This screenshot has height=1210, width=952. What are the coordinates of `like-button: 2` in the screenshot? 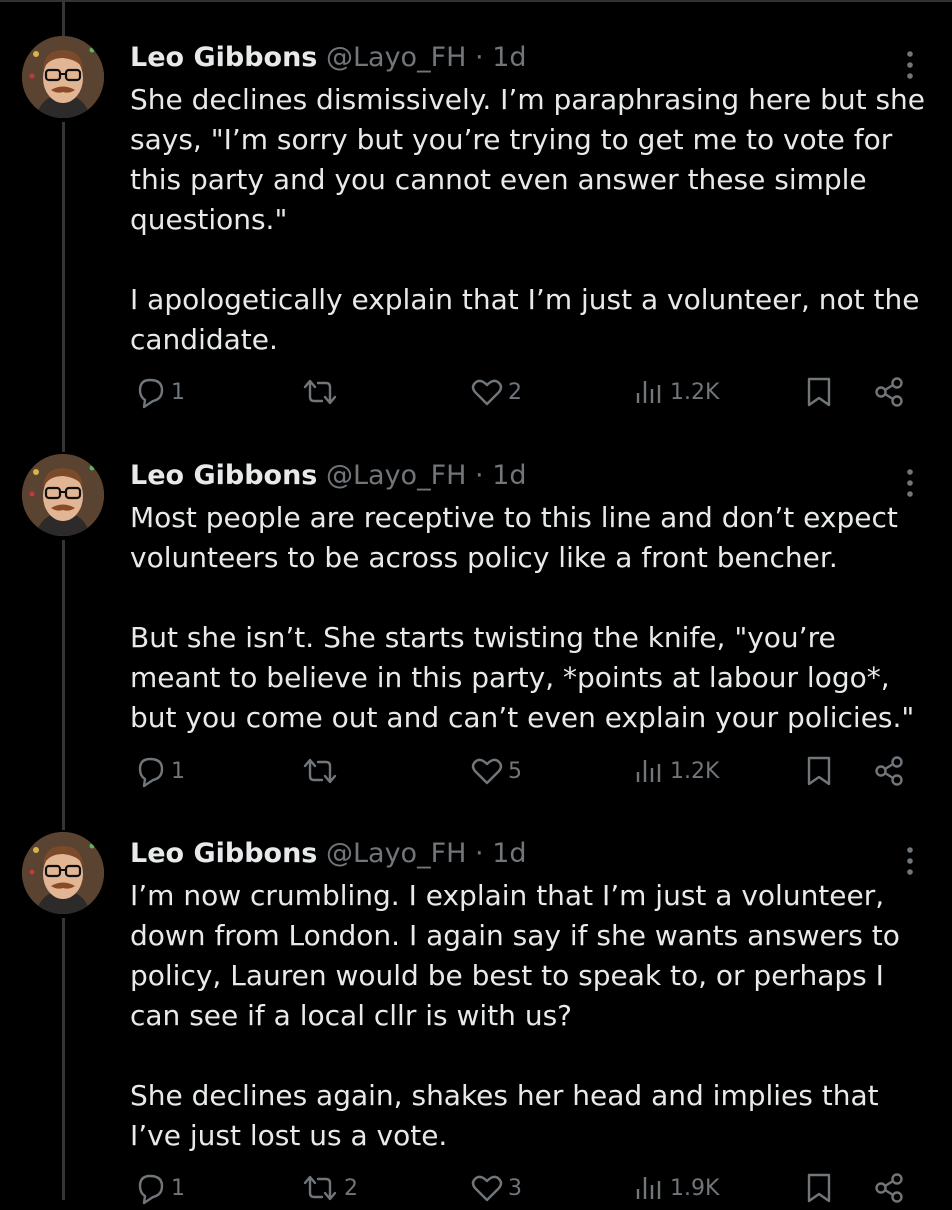 It's located at (496, 392).